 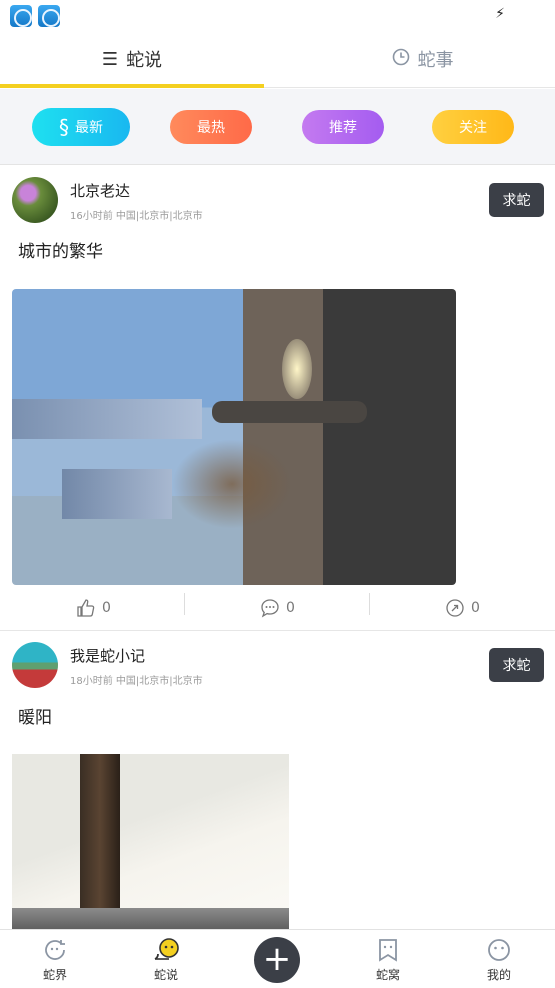 I want to click on nav-shuo: 蛇说, so click(x=166, y=959).